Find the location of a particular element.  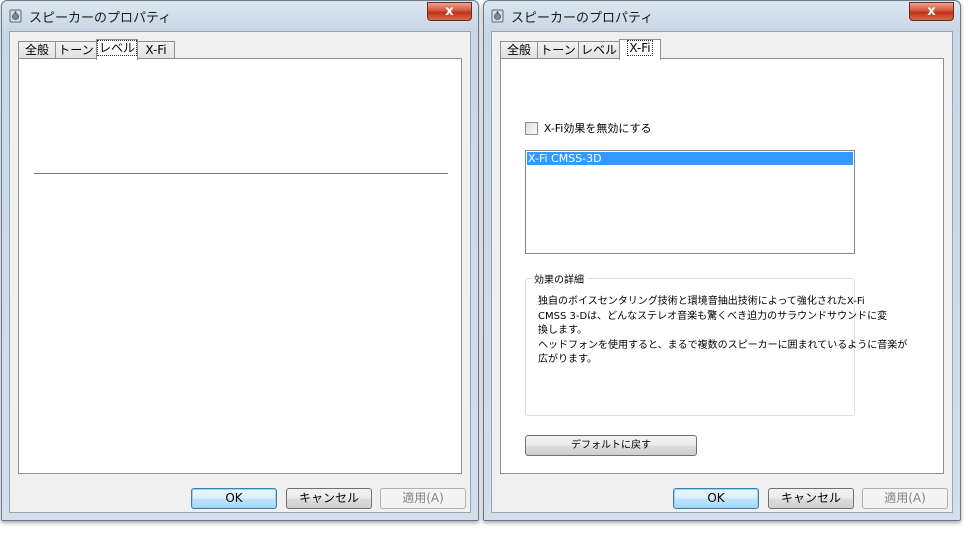

separator-line is located at coordinates (241, 173).